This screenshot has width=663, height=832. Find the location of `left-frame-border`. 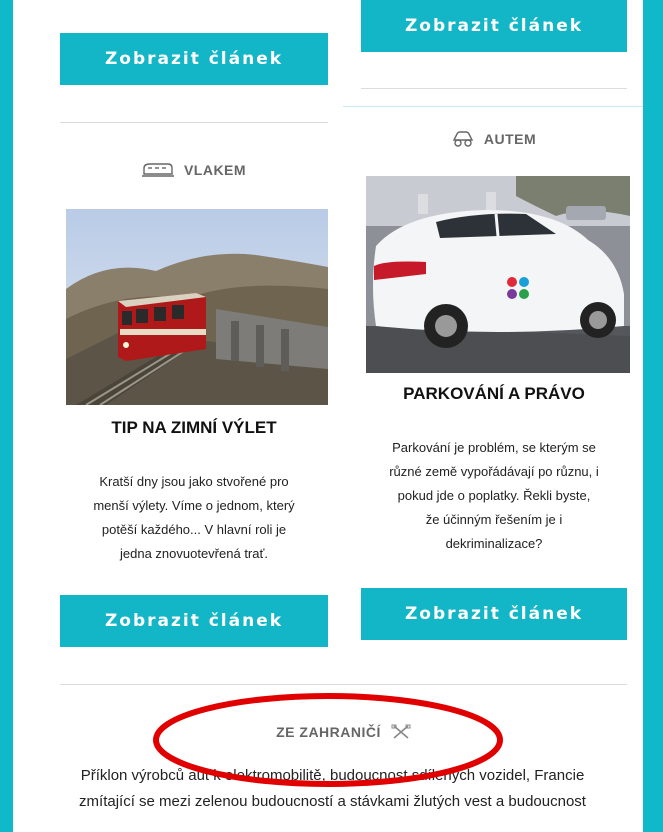

left-frame-border is located at coordinates (6, 416).